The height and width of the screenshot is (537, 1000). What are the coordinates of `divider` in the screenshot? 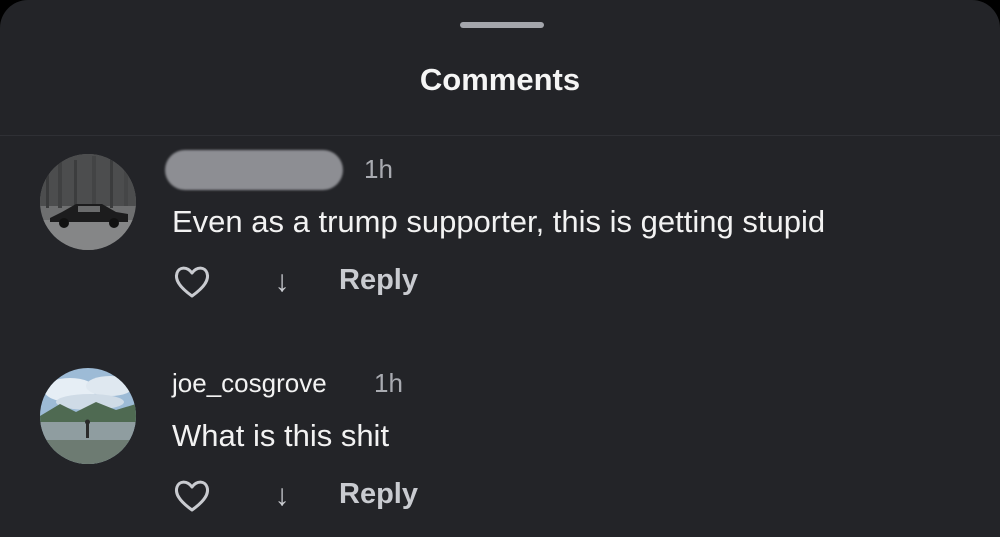 It's located at (500, 135).